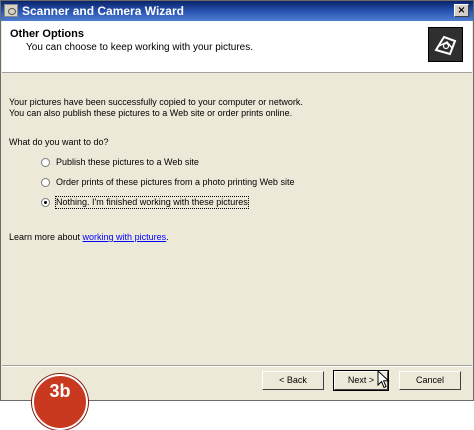 This screenshot has height=430, width=474. I want to click on camera-wizard-icon, so click(445, 44).